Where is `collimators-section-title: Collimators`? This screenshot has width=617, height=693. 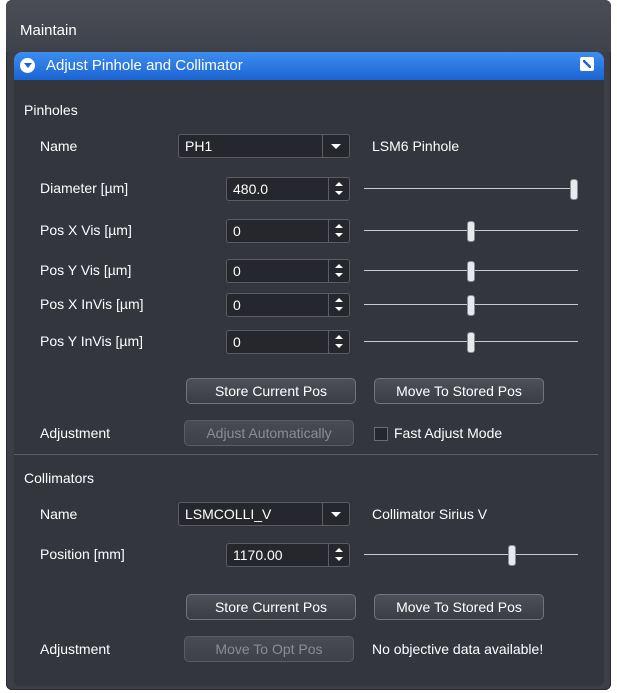
collimators-section-title: Collimators is located at coordinates (59, 478).